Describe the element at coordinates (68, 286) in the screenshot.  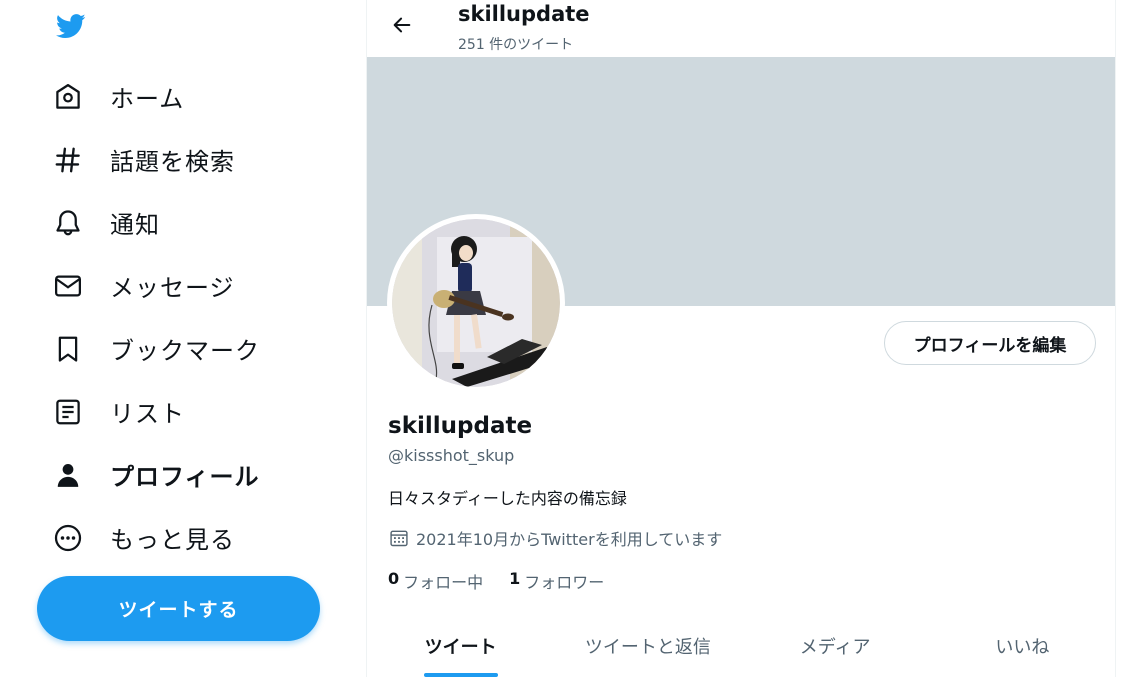
I see `envelope-icon` at that location.